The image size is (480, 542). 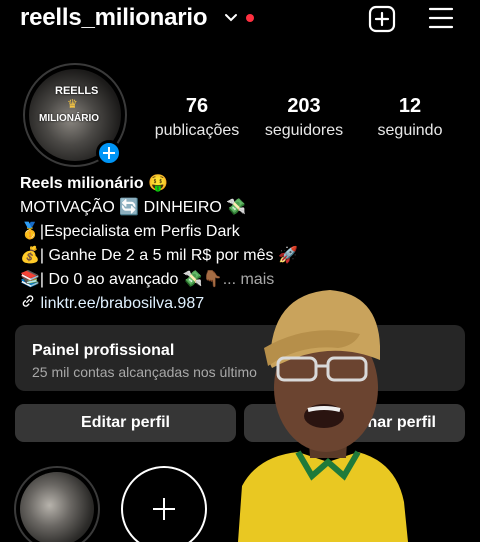 What do you see at coordinates (122, 303) in the screenshot?
I see `bio-link: linktr.ee/brabosilva.987` at bounding box center [122, 303].